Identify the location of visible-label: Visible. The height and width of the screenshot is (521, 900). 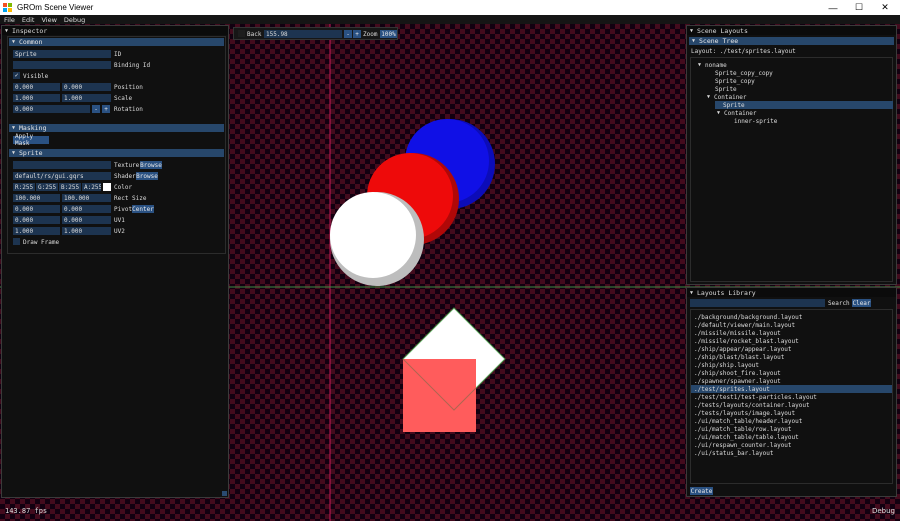
(36, 76).